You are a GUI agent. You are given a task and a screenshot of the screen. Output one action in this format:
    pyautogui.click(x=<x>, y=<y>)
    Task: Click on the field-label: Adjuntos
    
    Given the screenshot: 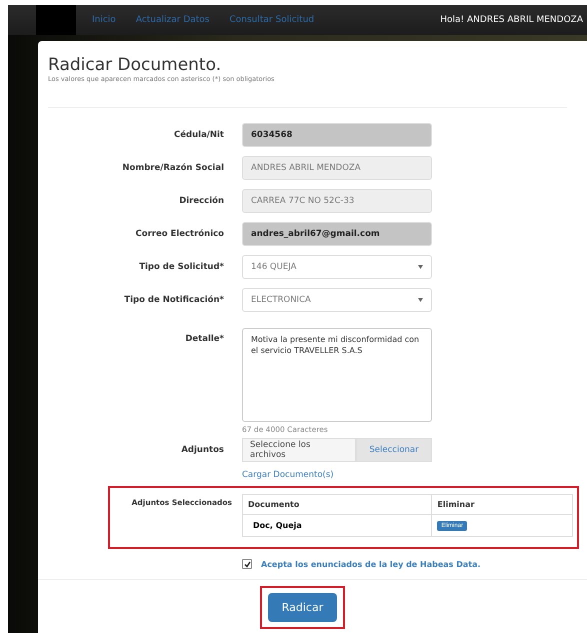 What is the action you would take?
    pyautogui.click(x=202, y=450)
    